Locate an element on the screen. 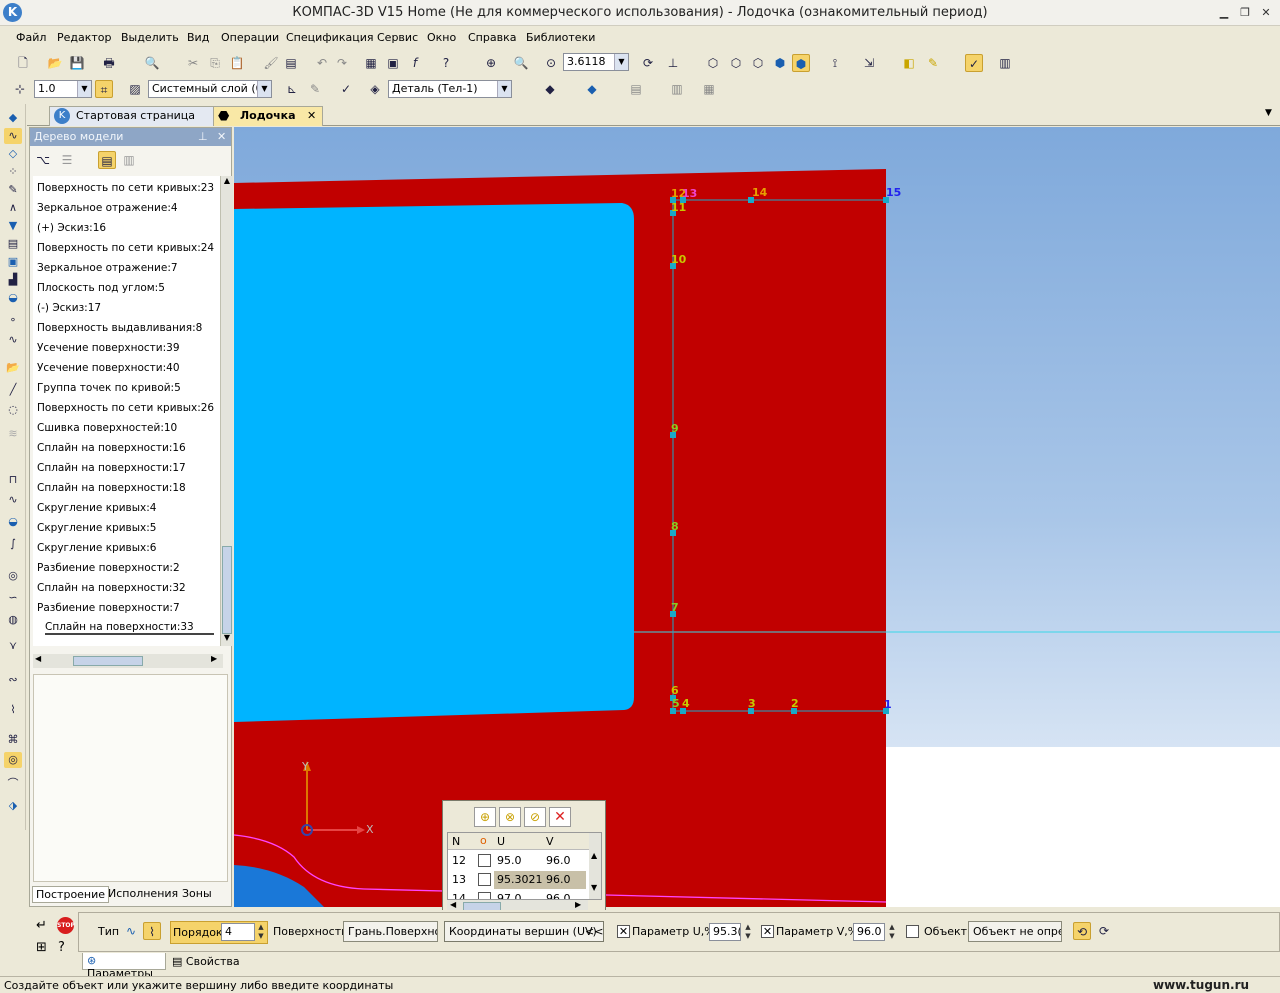  scroll-up-icon: ▲ is located at coordinates (594, 855).